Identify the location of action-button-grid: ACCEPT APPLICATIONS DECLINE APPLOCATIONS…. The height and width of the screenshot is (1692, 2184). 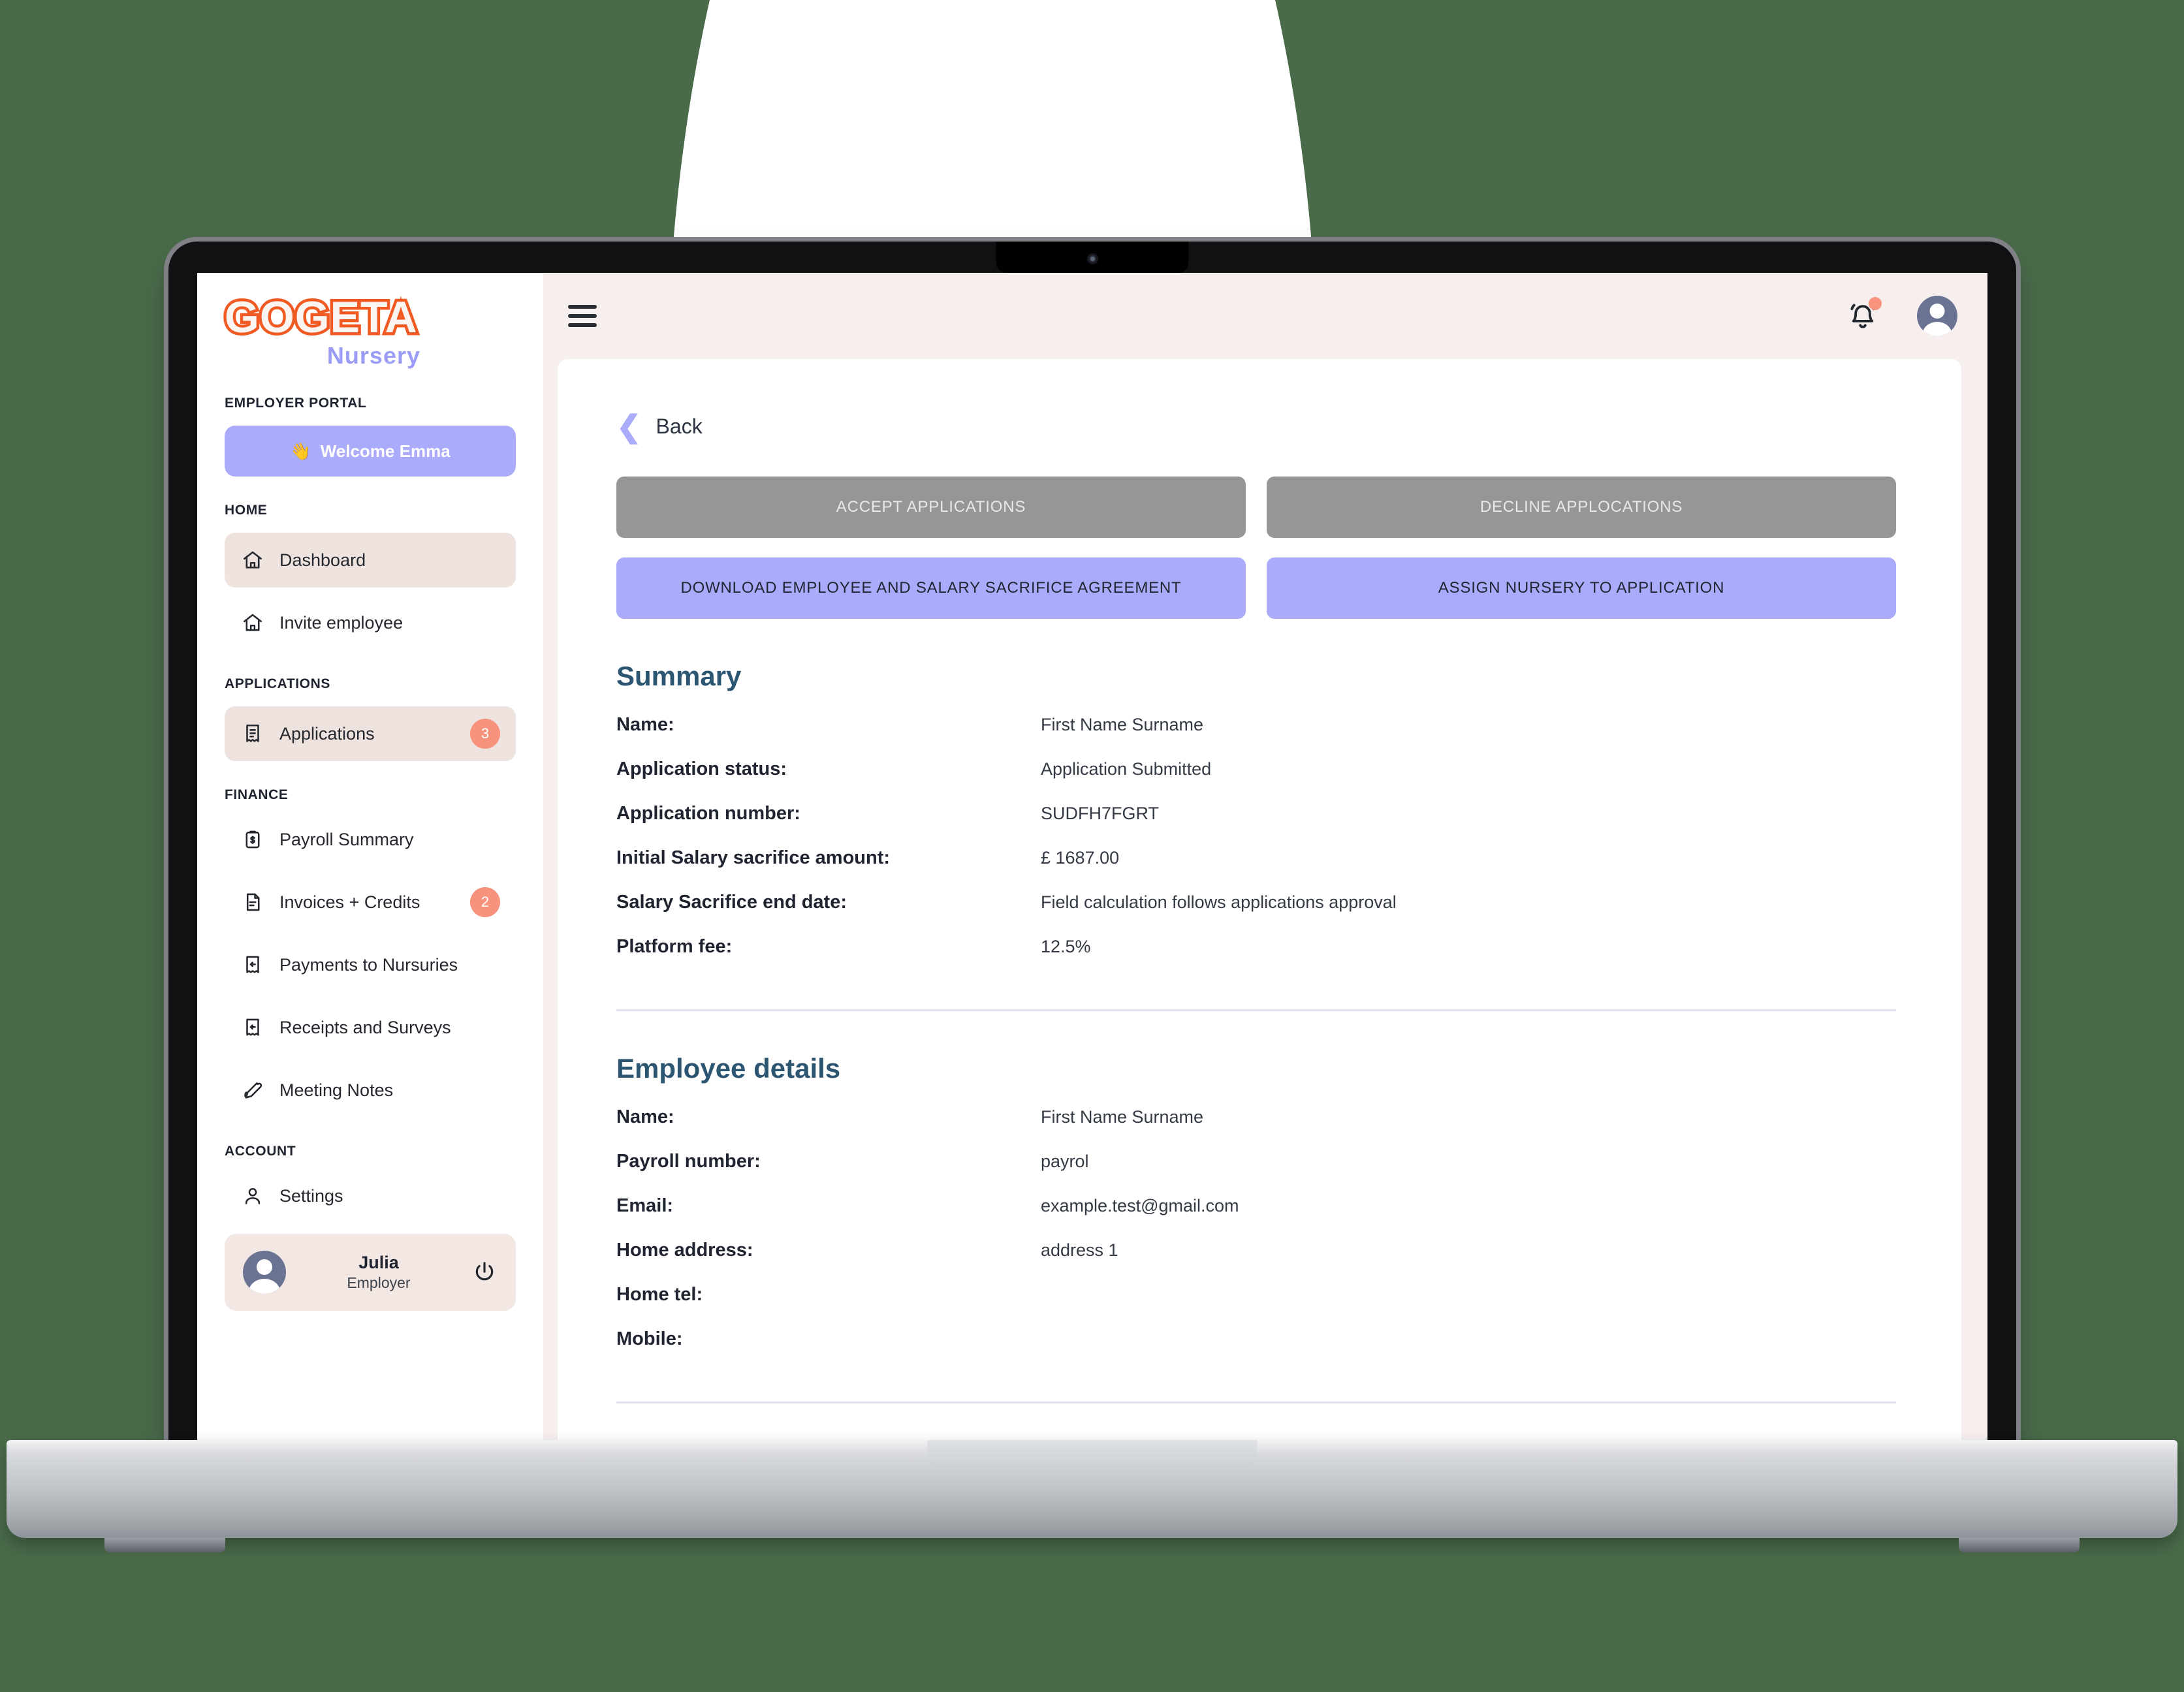
(1256, 548).